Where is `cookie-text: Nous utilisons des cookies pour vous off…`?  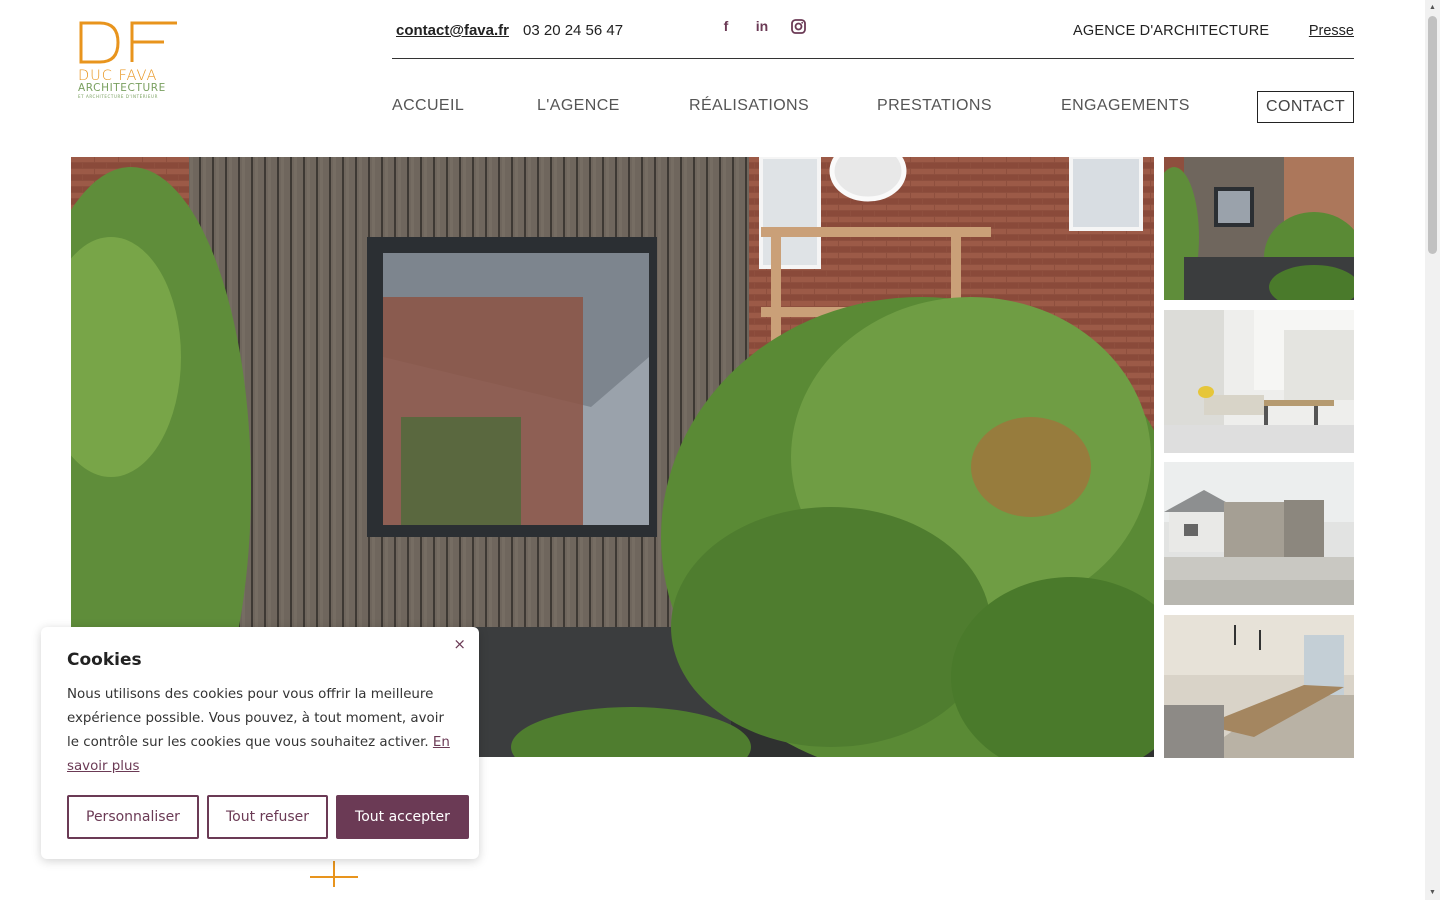
cookie-text: Nous utilisons des cookies pour vous off… is located at coordinates (263, 731).